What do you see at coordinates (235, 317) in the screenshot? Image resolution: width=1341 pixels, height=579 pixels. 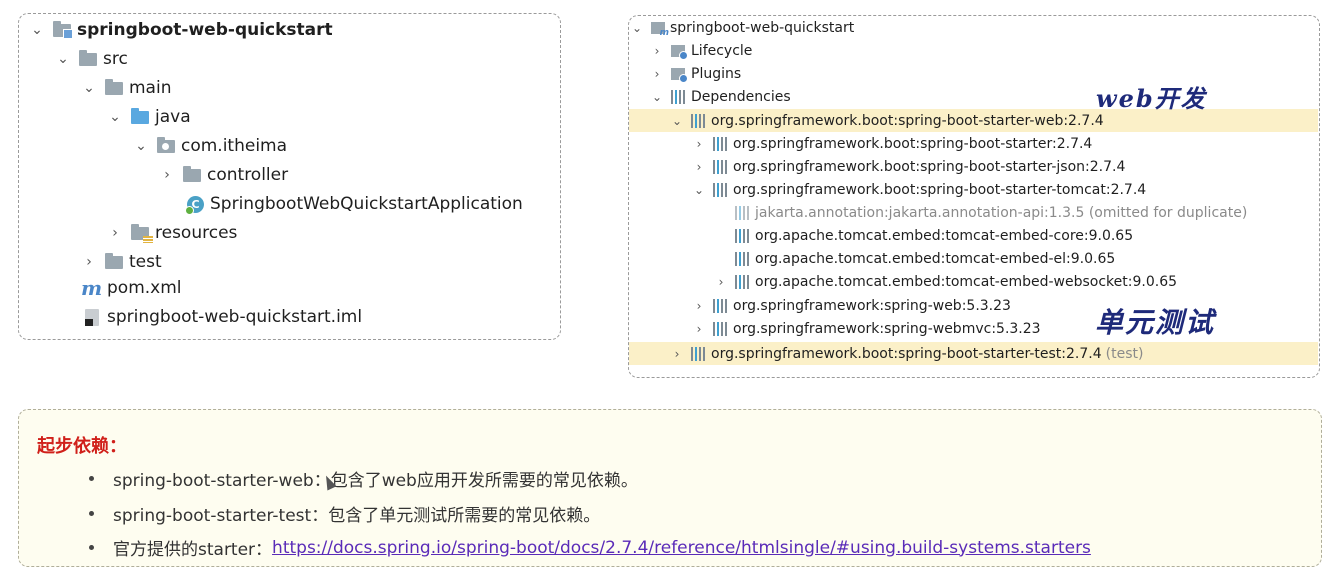 I see `tree-node-label: springboot-web-quickstart.iml` at bounding box center [235, 317].